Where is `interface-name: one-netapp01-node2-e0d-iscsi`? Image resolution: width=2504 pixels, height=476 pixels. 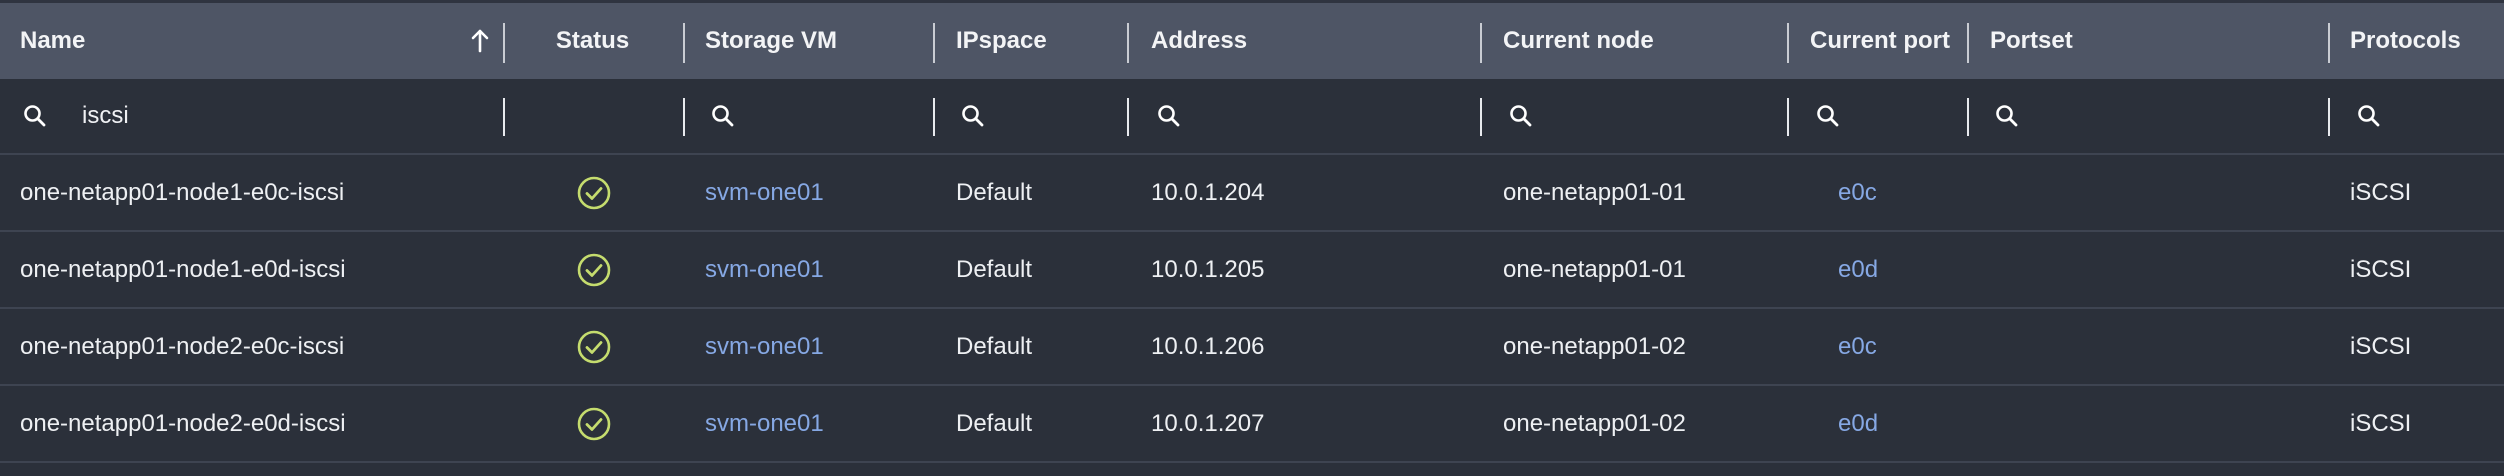 interface-name: one-netapp01-node2-e0d-iscsi is located at coordinates (183, 423).